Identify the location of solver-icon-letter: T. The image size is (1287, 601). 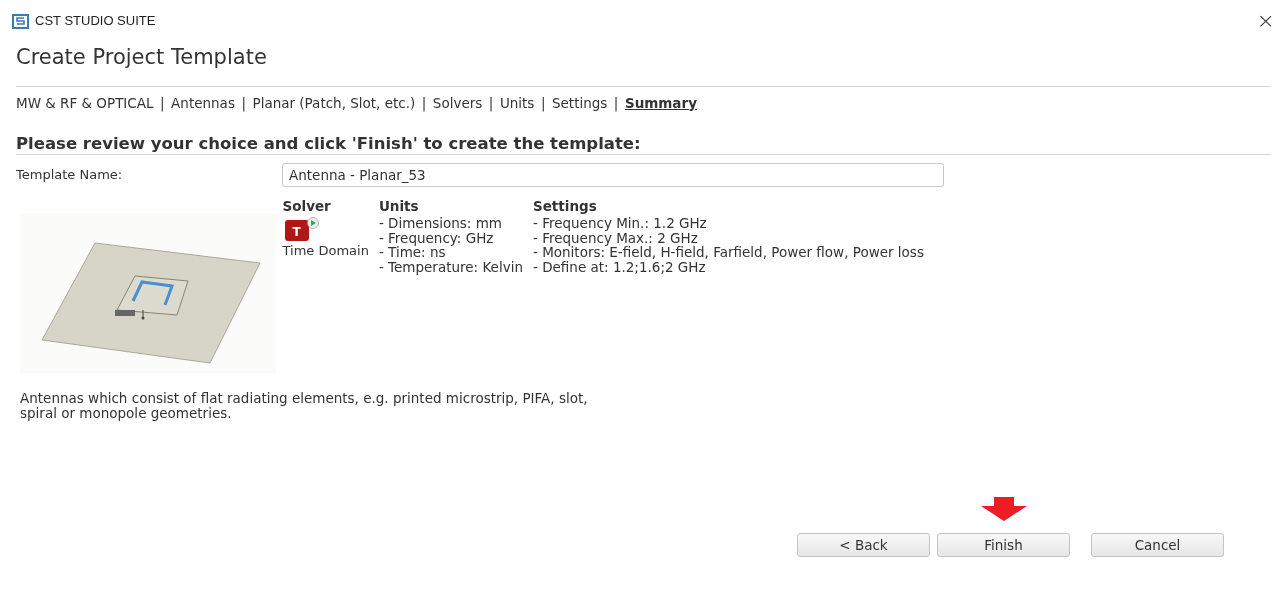
(296, 231).